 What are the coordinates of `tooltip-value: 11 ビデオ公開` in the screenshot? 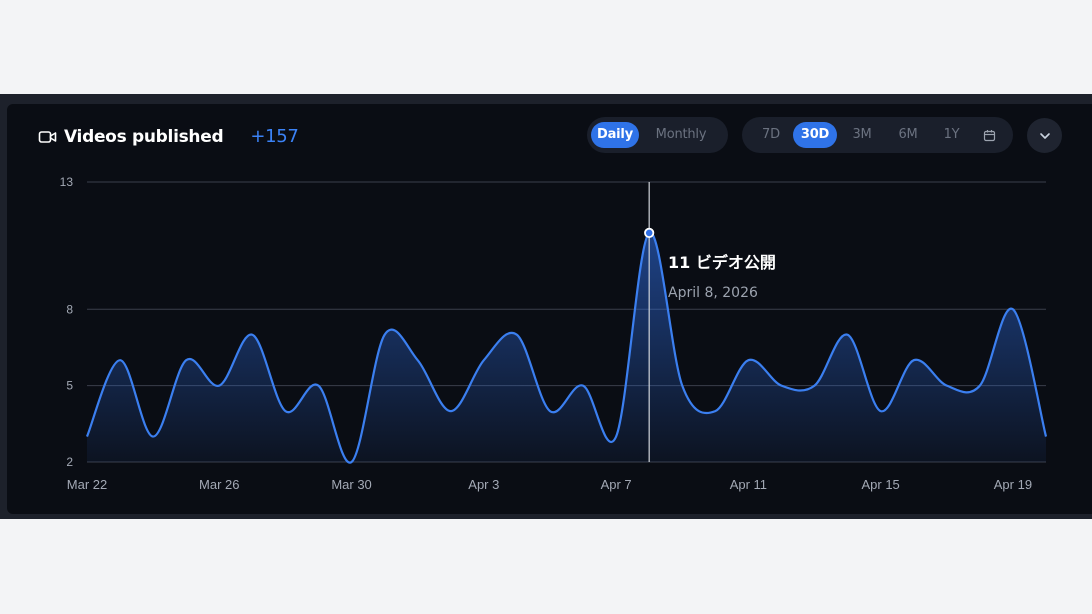 It's located at (722, 262).